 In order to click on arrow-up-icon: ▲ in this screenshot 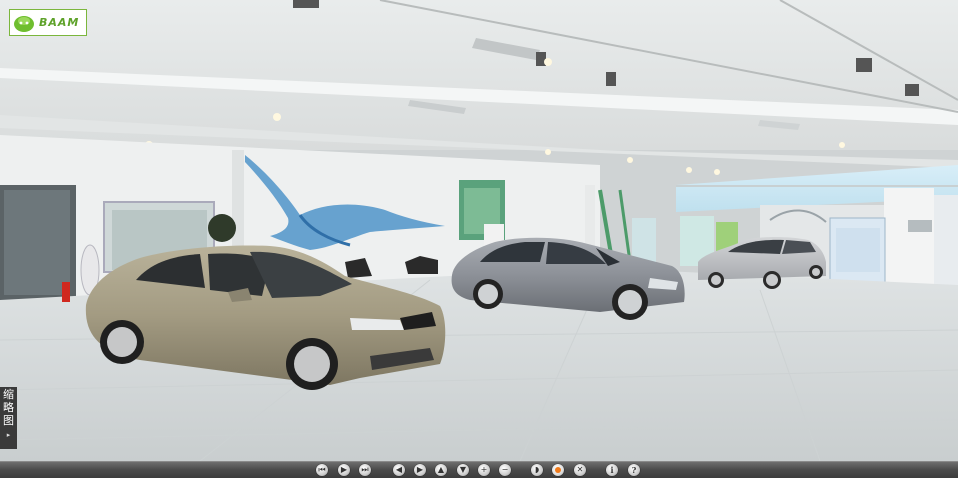, I will do `click(441, 469)`.